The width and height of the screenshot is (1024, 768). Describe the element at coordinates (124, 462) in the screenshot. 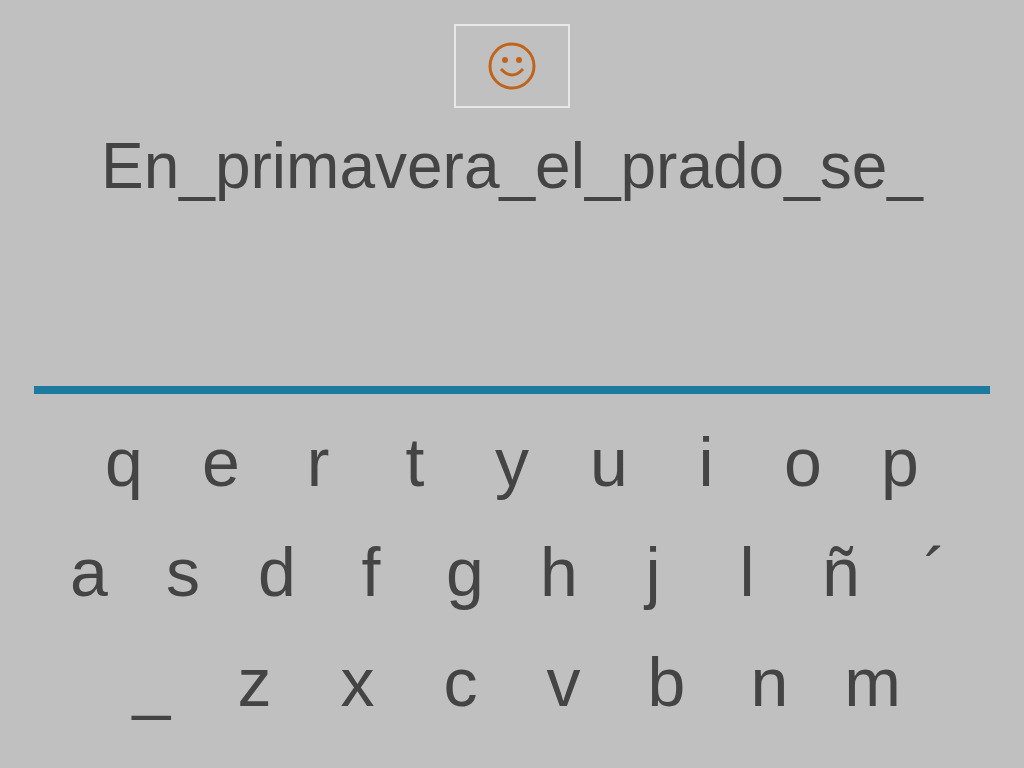

I see `letter-key: q` at that location.